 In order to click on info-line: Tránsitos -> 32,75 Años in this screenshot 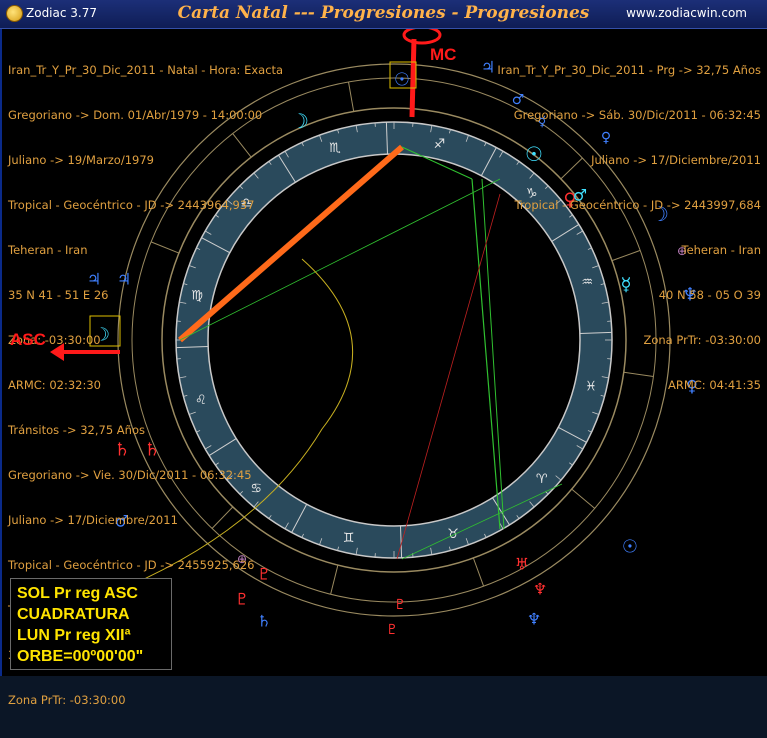, I will do `click(145, 430)`.